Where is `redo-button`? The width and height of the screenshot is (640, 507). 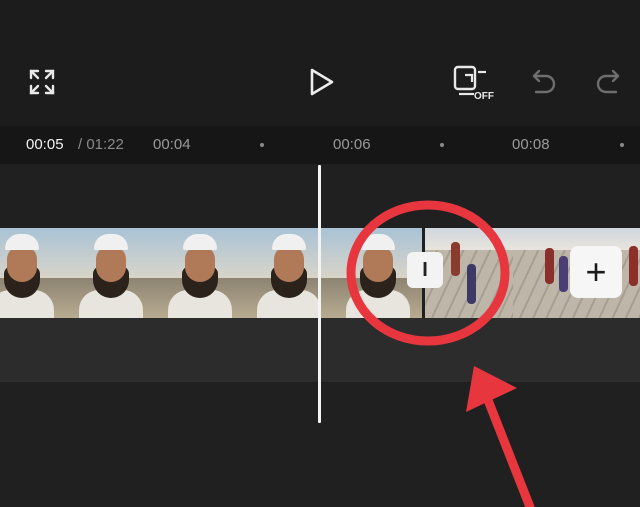
redo-button is located at coordinates (608, 81).